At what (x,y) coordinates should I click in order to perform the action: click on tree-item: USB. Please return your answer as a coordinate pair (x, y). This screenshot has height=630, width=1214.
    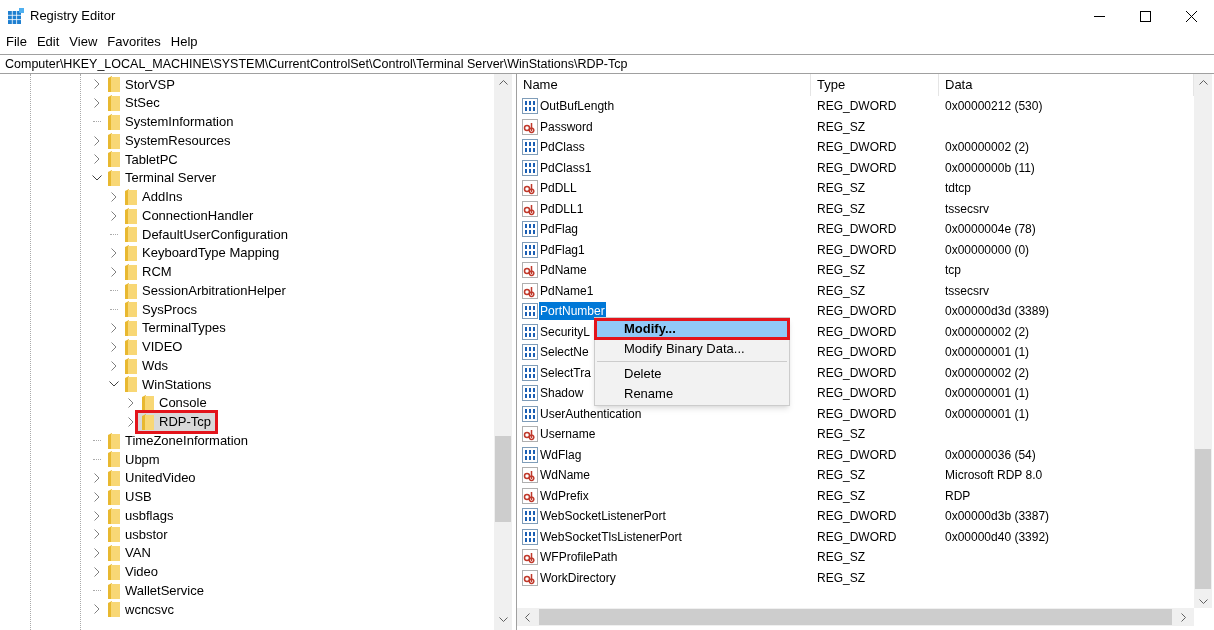
    Looking at the image, I should click on (130, 496).